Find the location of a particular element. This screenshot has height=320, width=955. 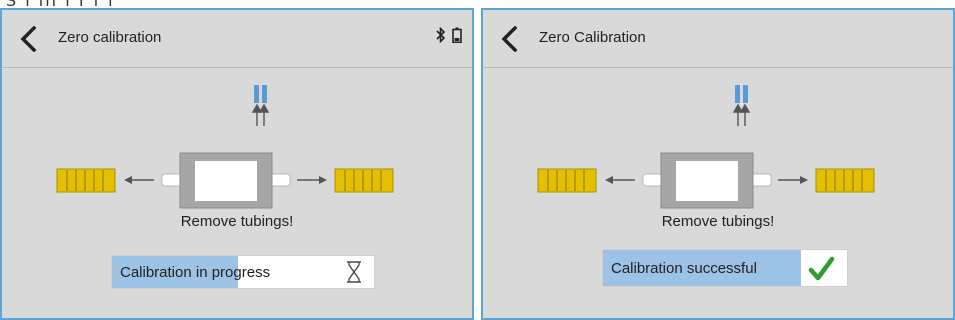

cropped-text-line: S l ill i f f l is located at coordinates (60, 4).